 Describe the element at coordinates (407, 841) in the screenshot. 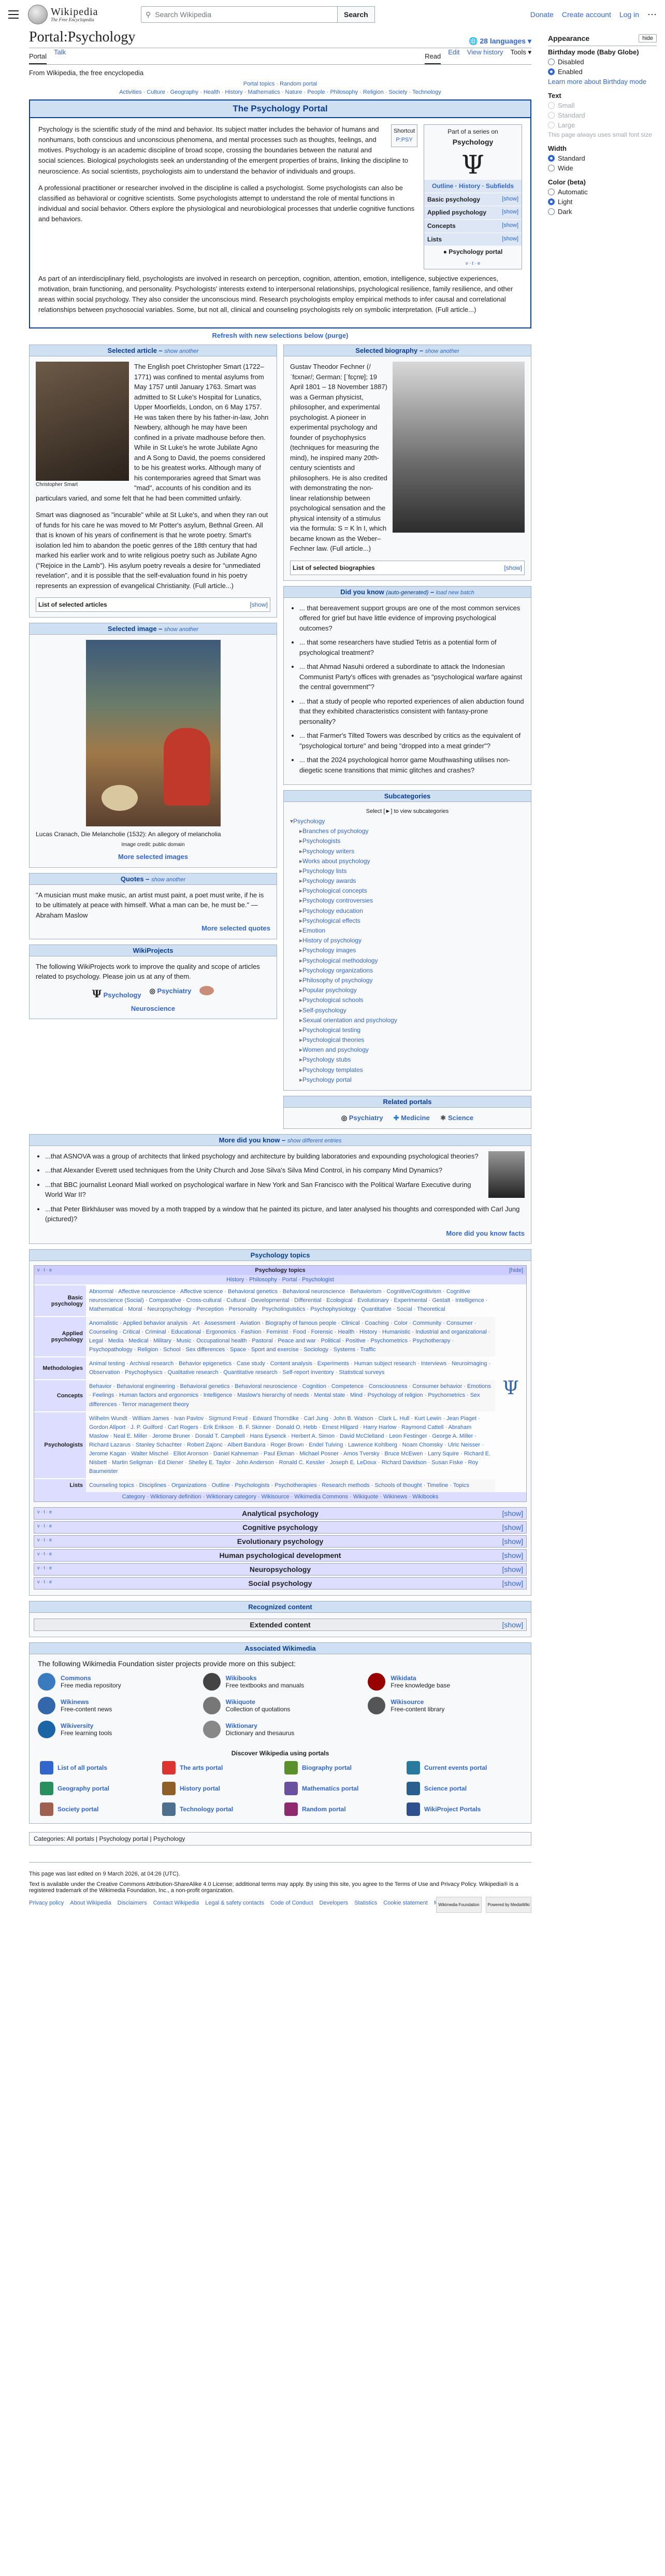

I see `subcat-item: Psychologists` at that location.